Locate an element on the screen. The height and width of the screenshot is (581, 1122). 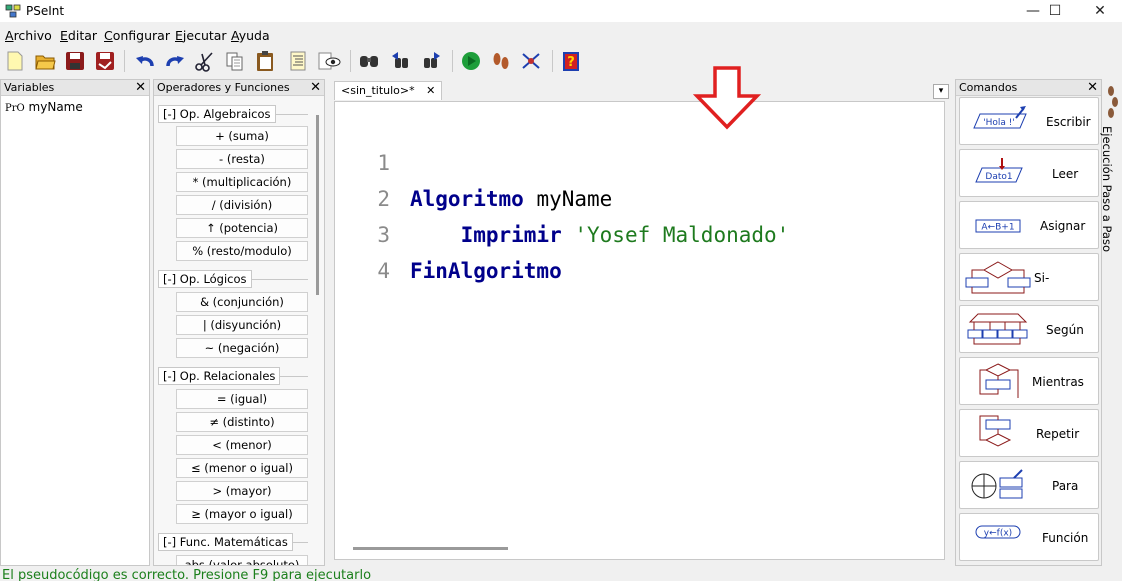
group-algebraicos: [-] Op. Algebraicos is located at coordinates (217, 114).